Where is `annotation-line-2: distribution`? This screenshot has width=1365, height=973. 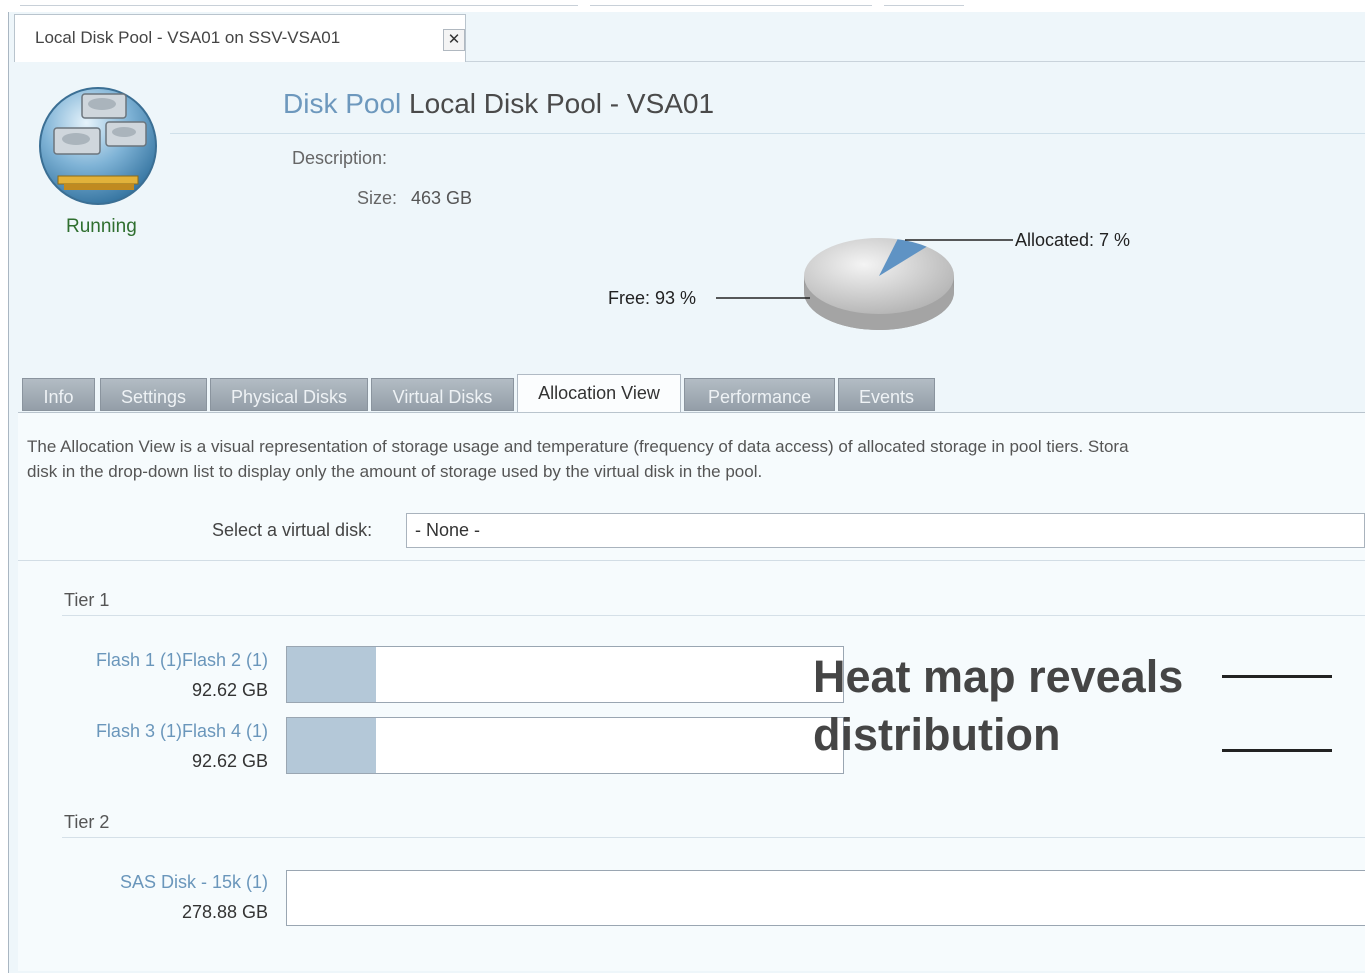 annotation-line-2: distribution is located at coordinates (937, 734).